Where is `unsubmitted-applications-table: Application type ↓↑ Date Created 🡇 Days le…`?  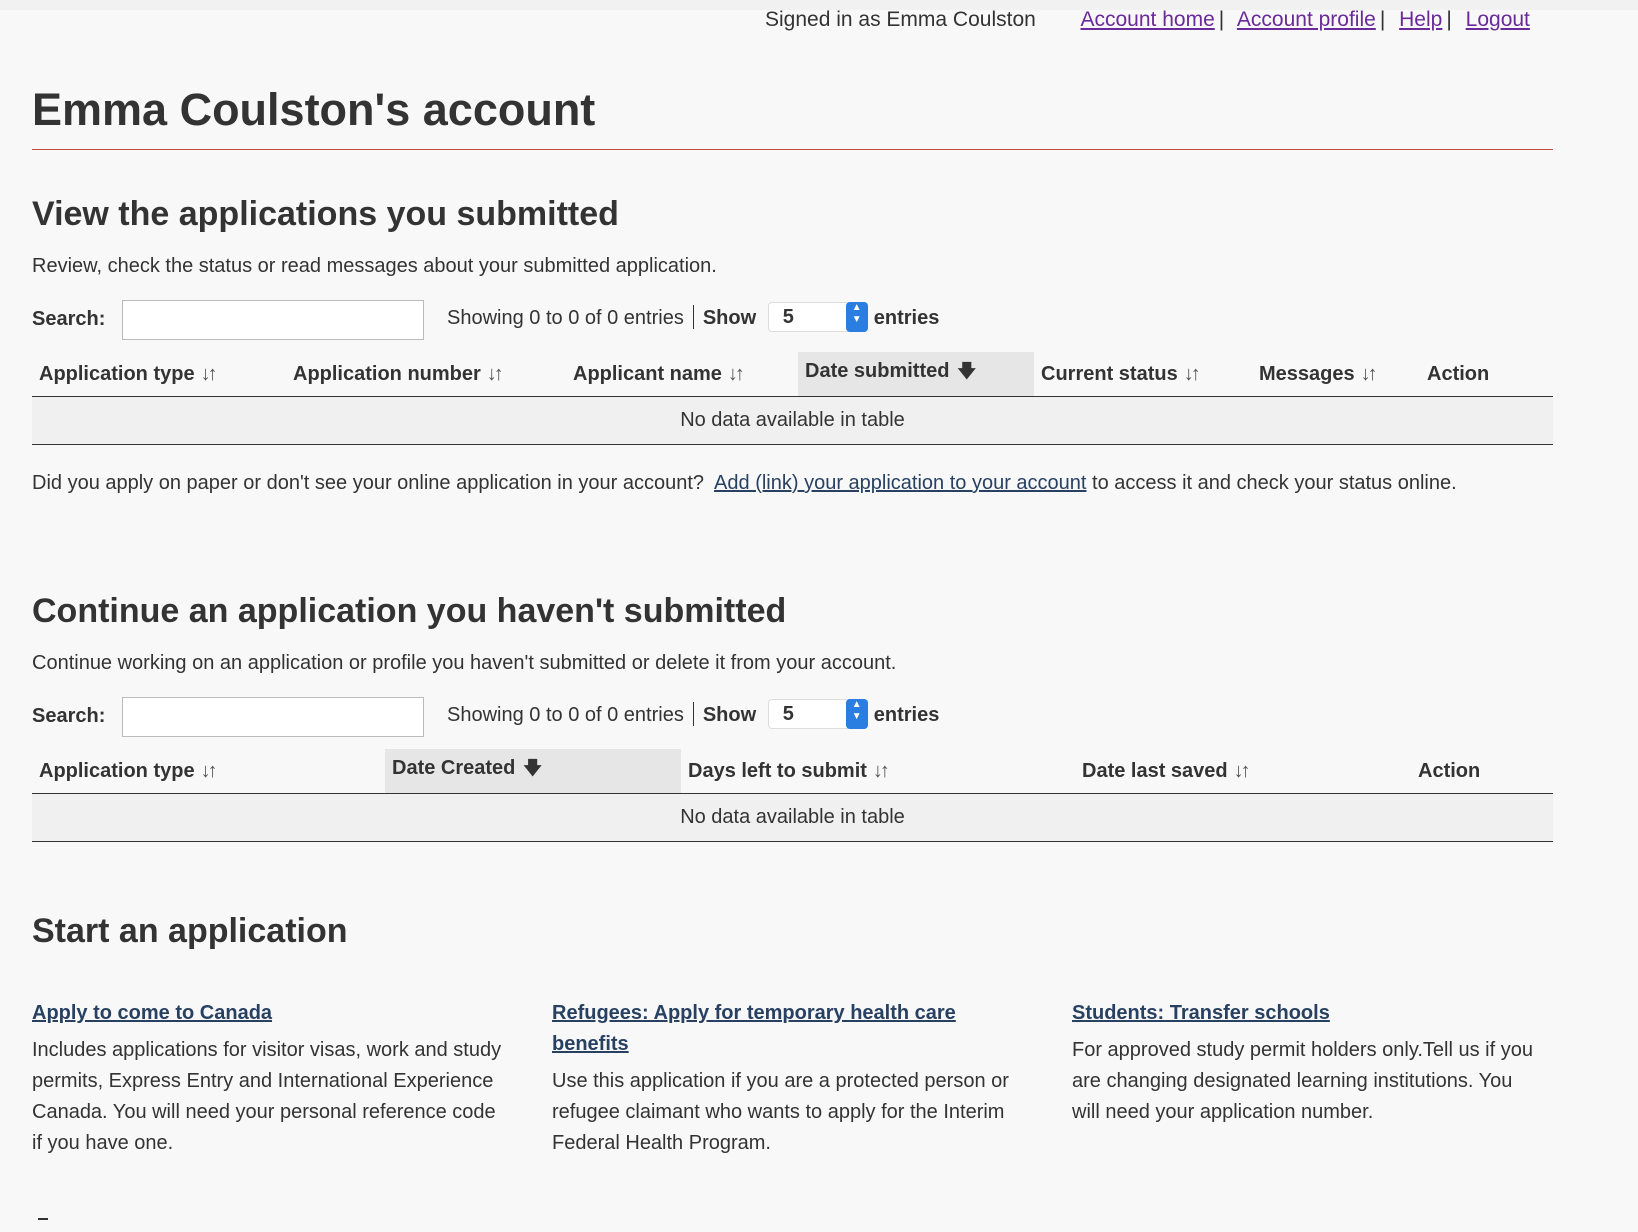 unsubmitted-applications-table: Application type ↓↑ Date Created 🡇 Days le… is located at coordinates (792, 795).